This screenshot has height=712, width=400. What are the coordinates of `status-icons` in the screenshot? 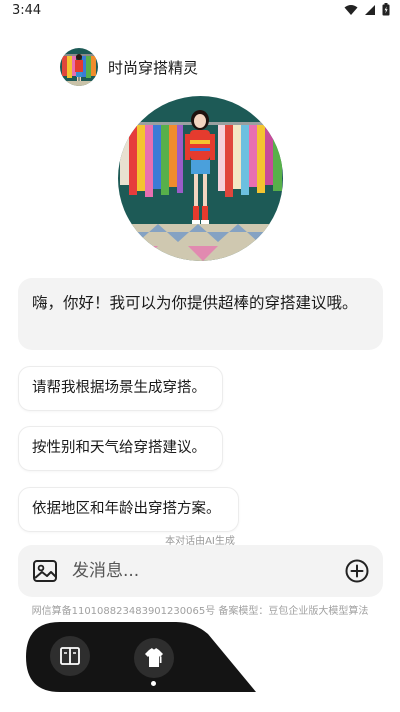 It's located at (367, 9).